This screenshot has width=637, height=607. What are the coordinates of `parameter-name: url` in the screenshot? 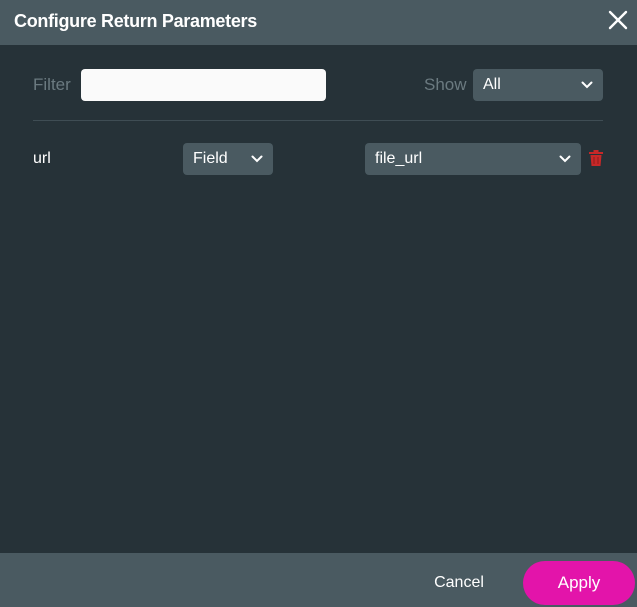 It's located at (42, 158).